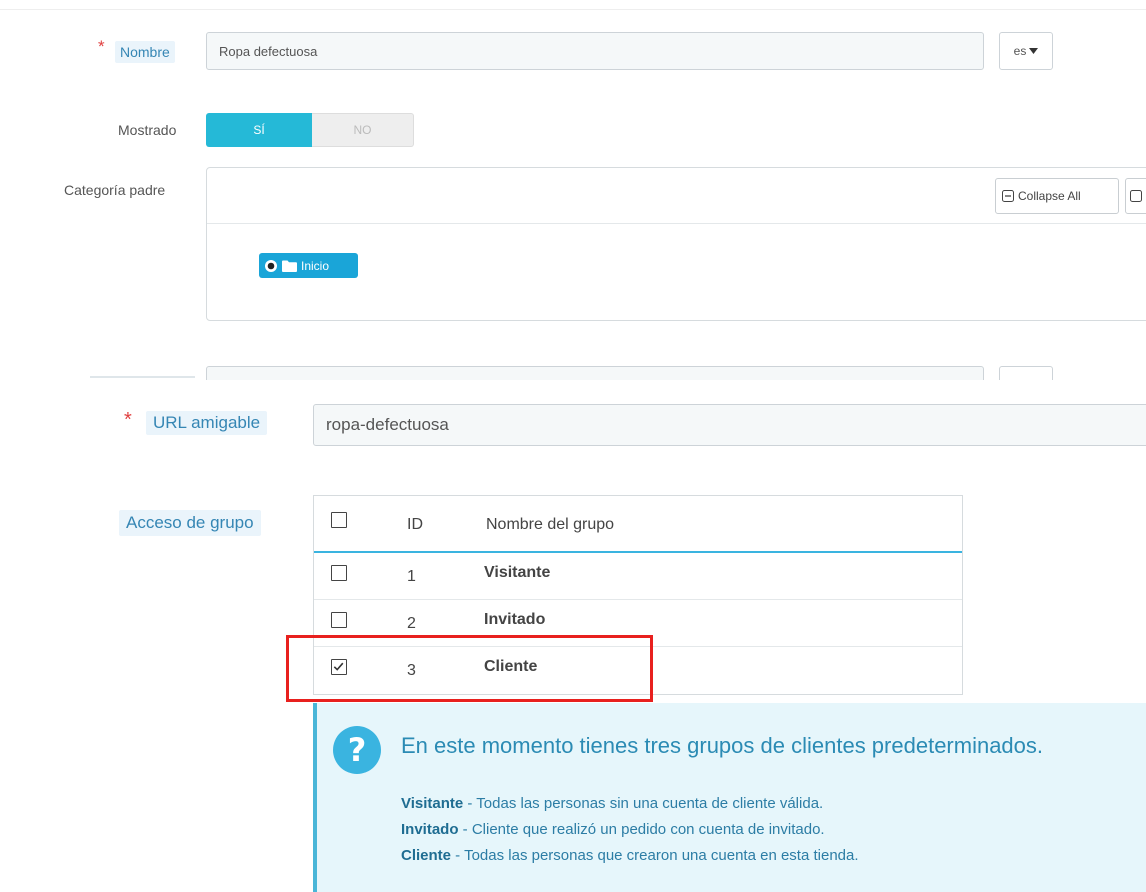 The image size is (1146, 892). I want to click on minus-square-icon, so click(1008, 196).